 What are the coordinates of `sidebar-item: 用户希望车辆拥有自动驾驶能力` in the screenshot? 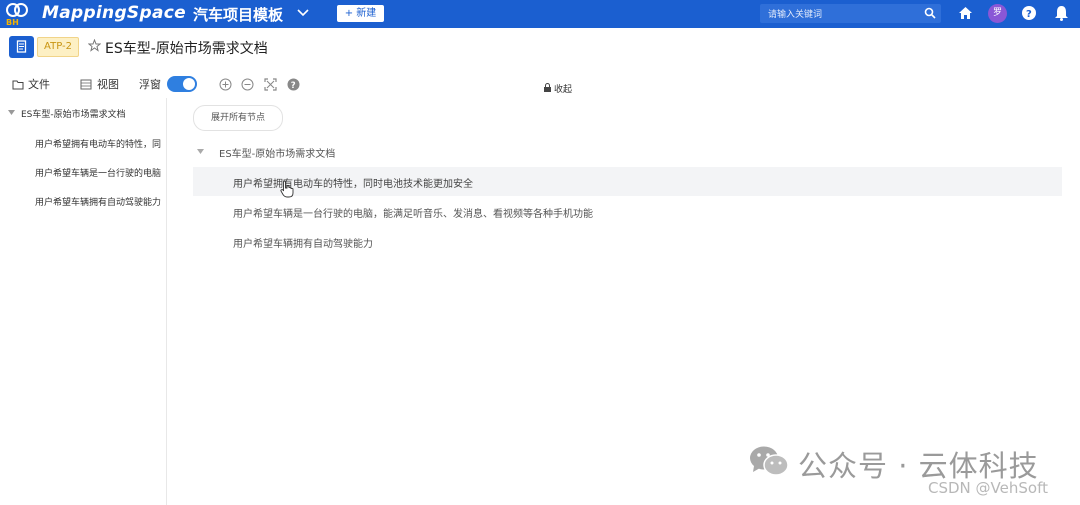 It's located at (99, 201).